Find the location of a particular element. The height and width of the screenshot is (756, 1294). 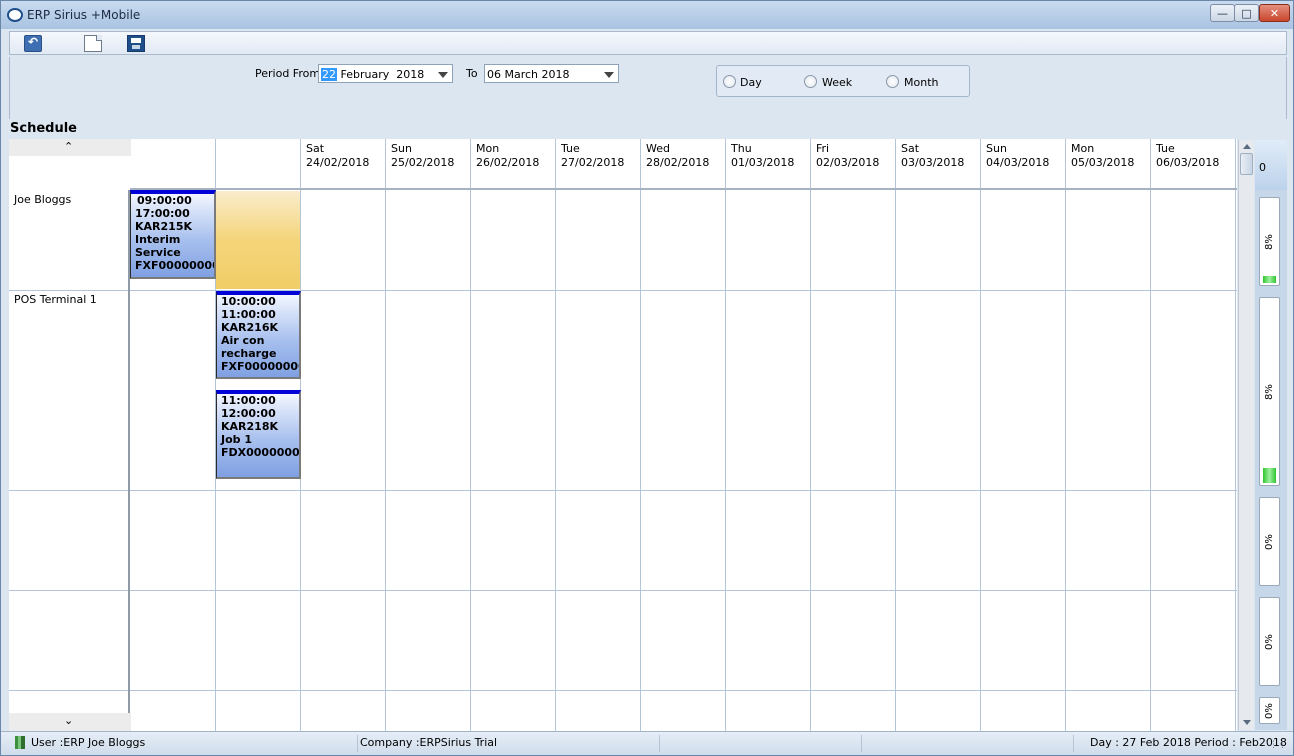

resource-name: POS Terminal 1 is located at coordinates (55, 299).